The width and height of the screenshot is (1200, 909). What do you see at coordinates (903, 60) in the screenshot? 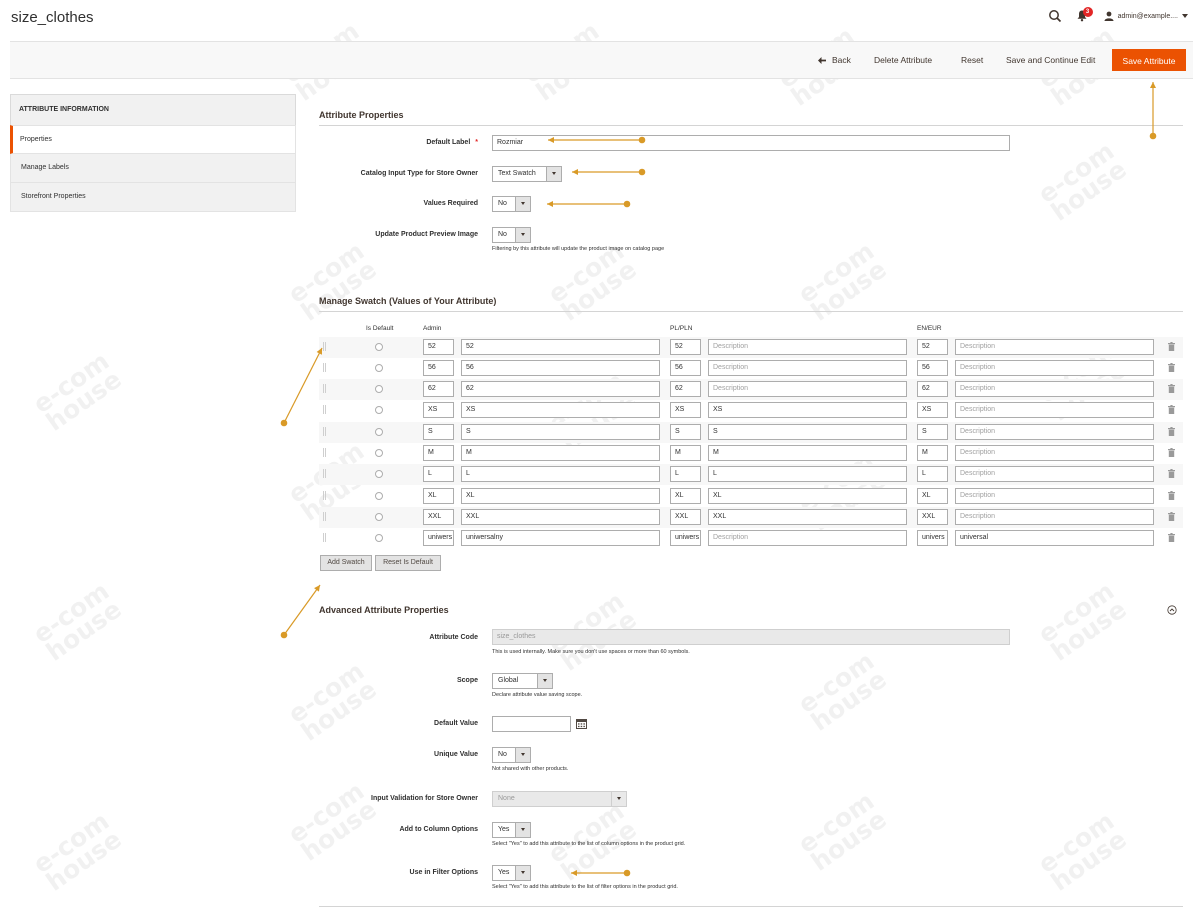
I see `delete-attribute-button: Delete Attribute` at bounding box center [903, 60].